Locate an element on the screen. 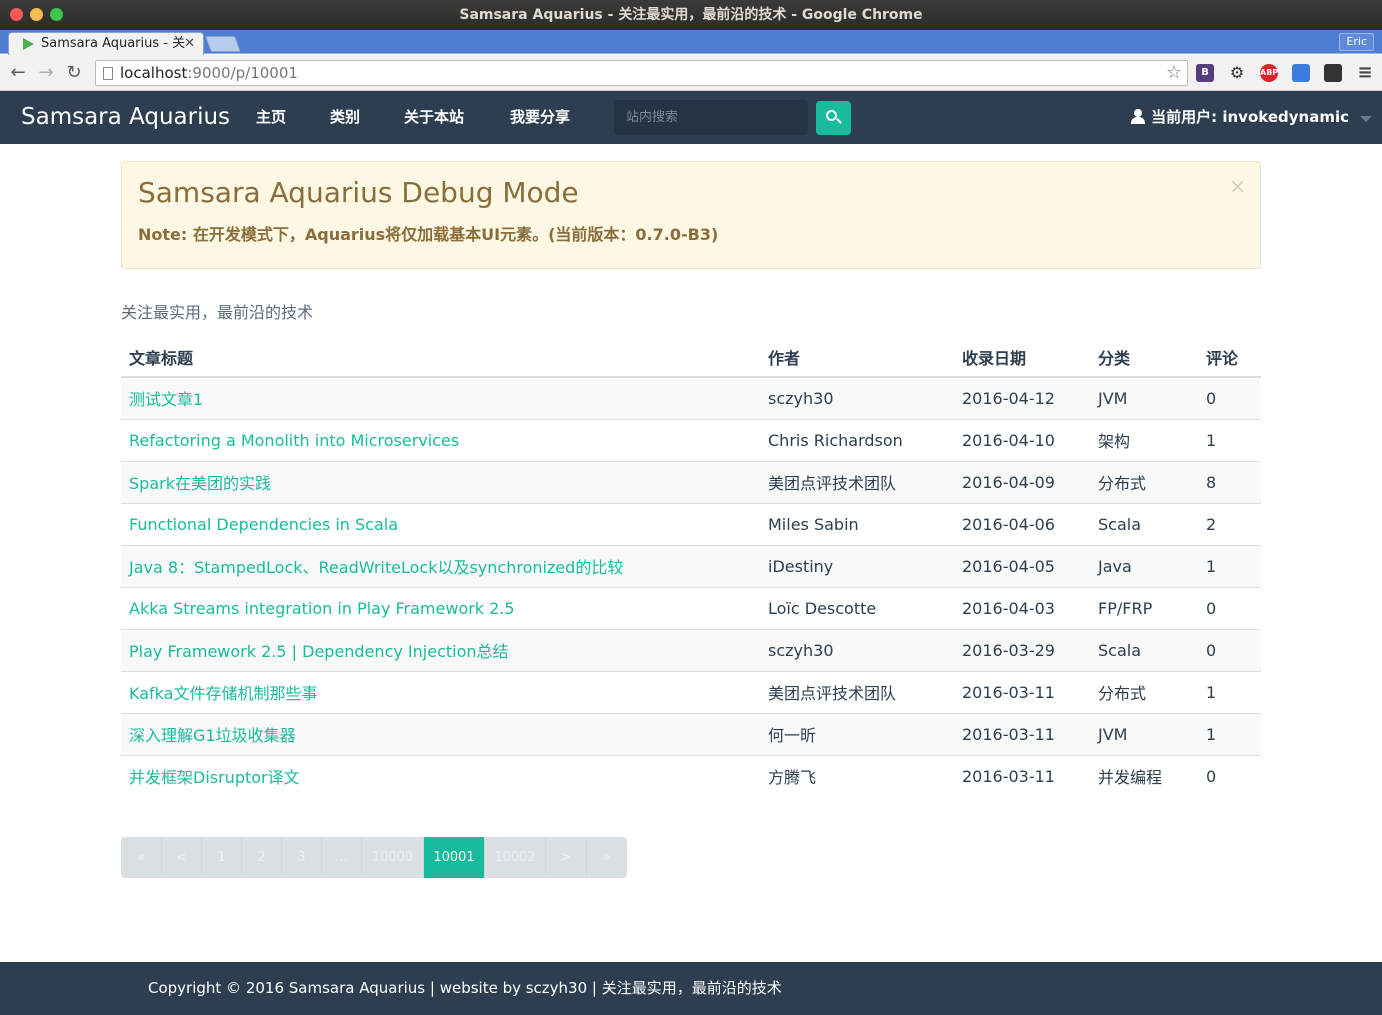 Image resolution: width=1382 pixels, height=1015 pixels. article-date: 2016-04-10 is located at coordinates (1022, 439).